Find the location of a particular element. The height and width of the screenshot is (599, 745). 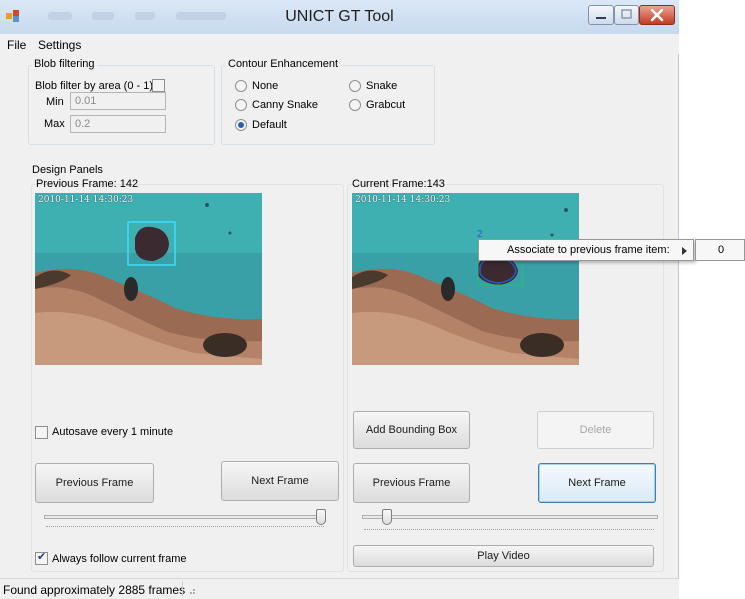

submenu-item-value: 0 is located at coordinates (721, 250).